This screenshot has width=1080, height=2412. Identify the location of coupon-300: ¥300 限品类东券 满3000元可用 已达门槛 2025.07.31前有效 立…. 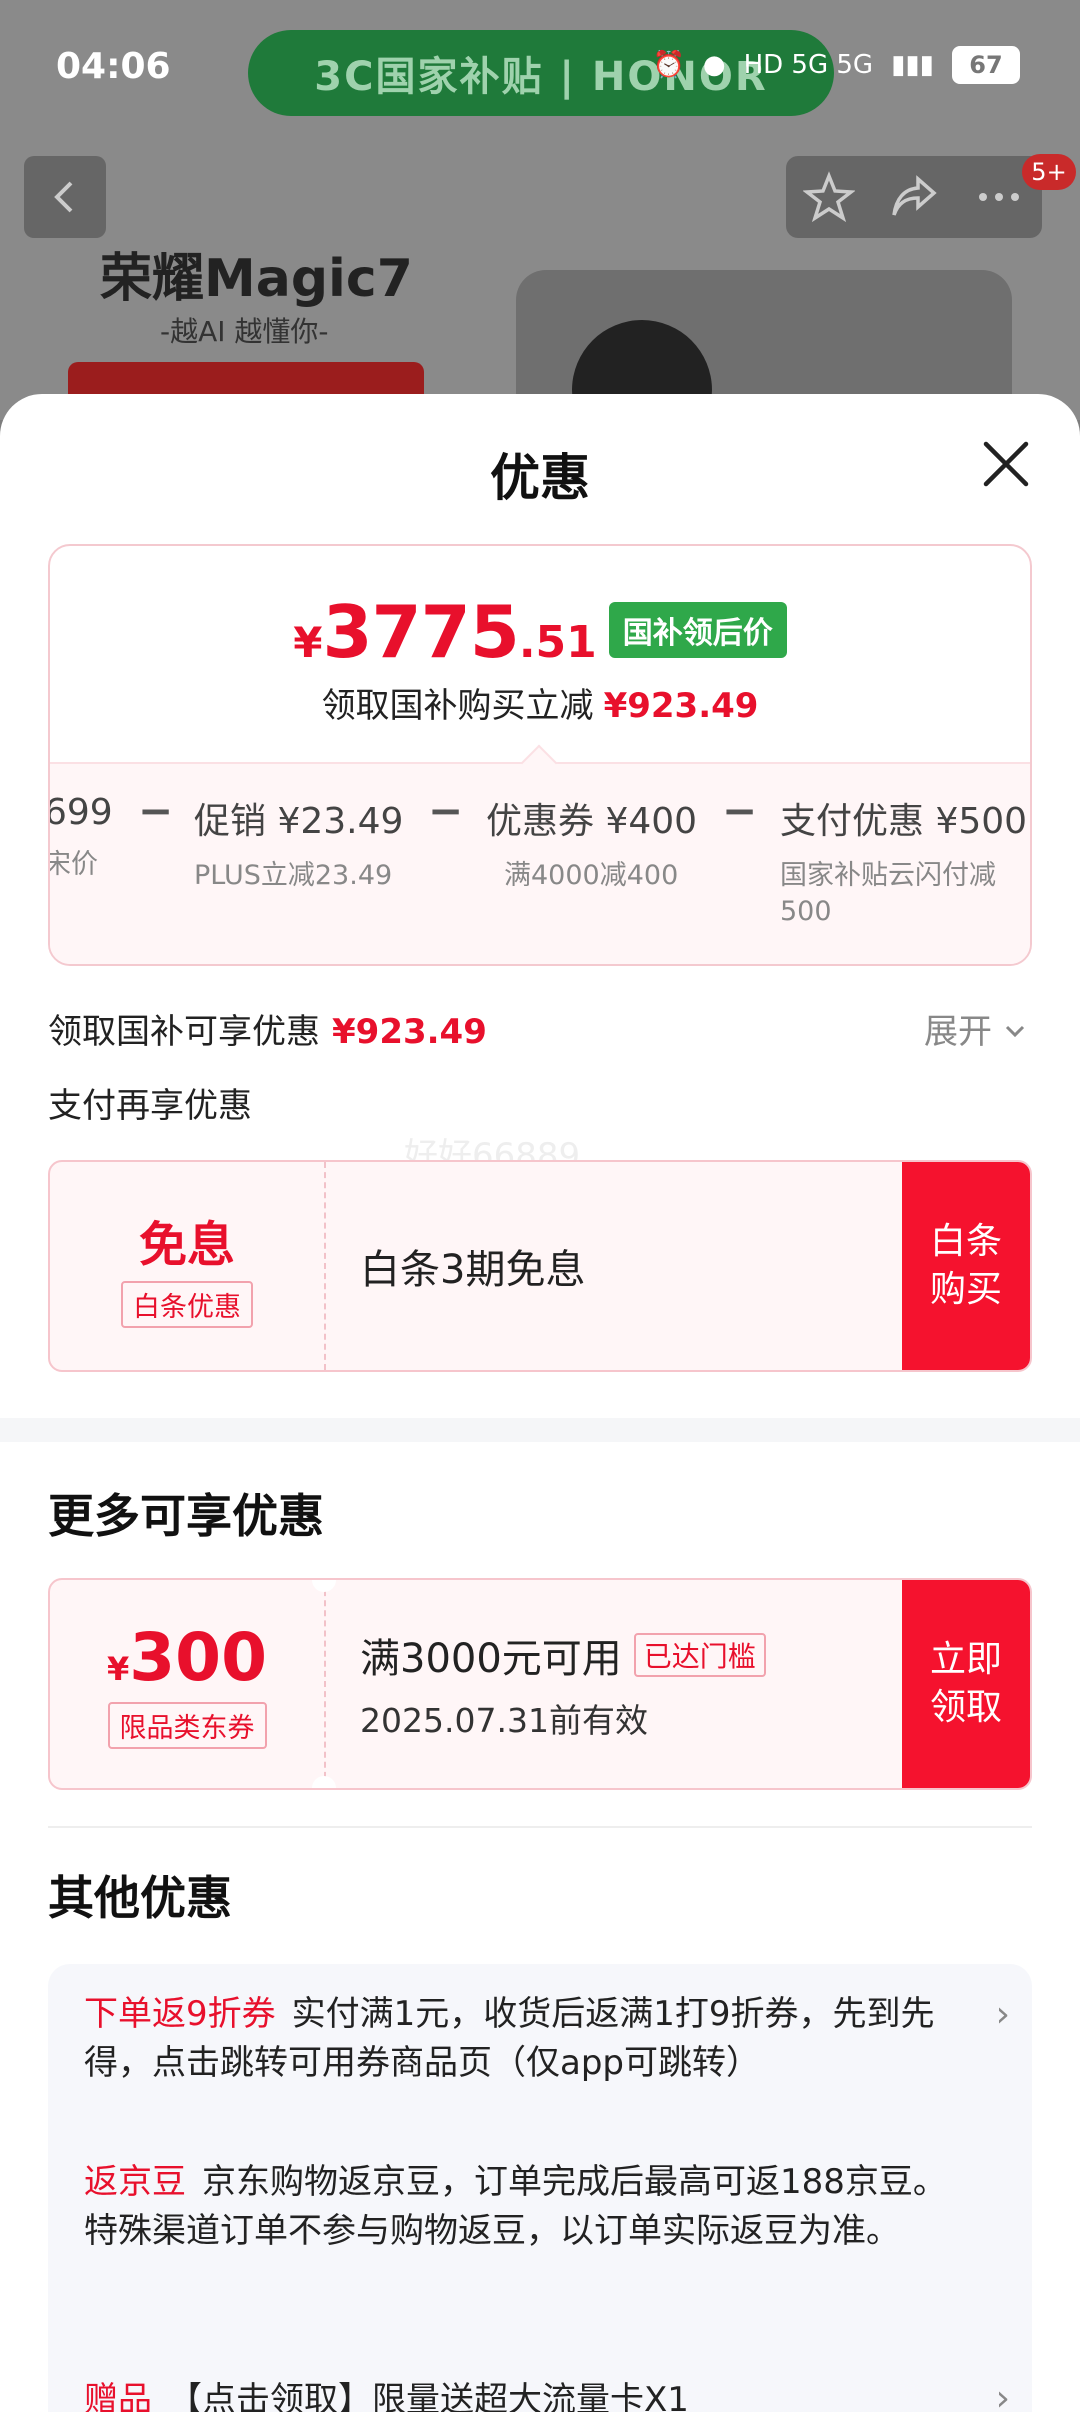
(540, 1684).